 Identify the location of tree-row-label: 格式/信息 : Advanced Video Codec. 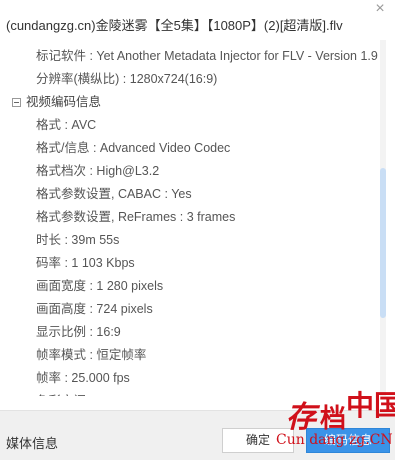
(133, 148).